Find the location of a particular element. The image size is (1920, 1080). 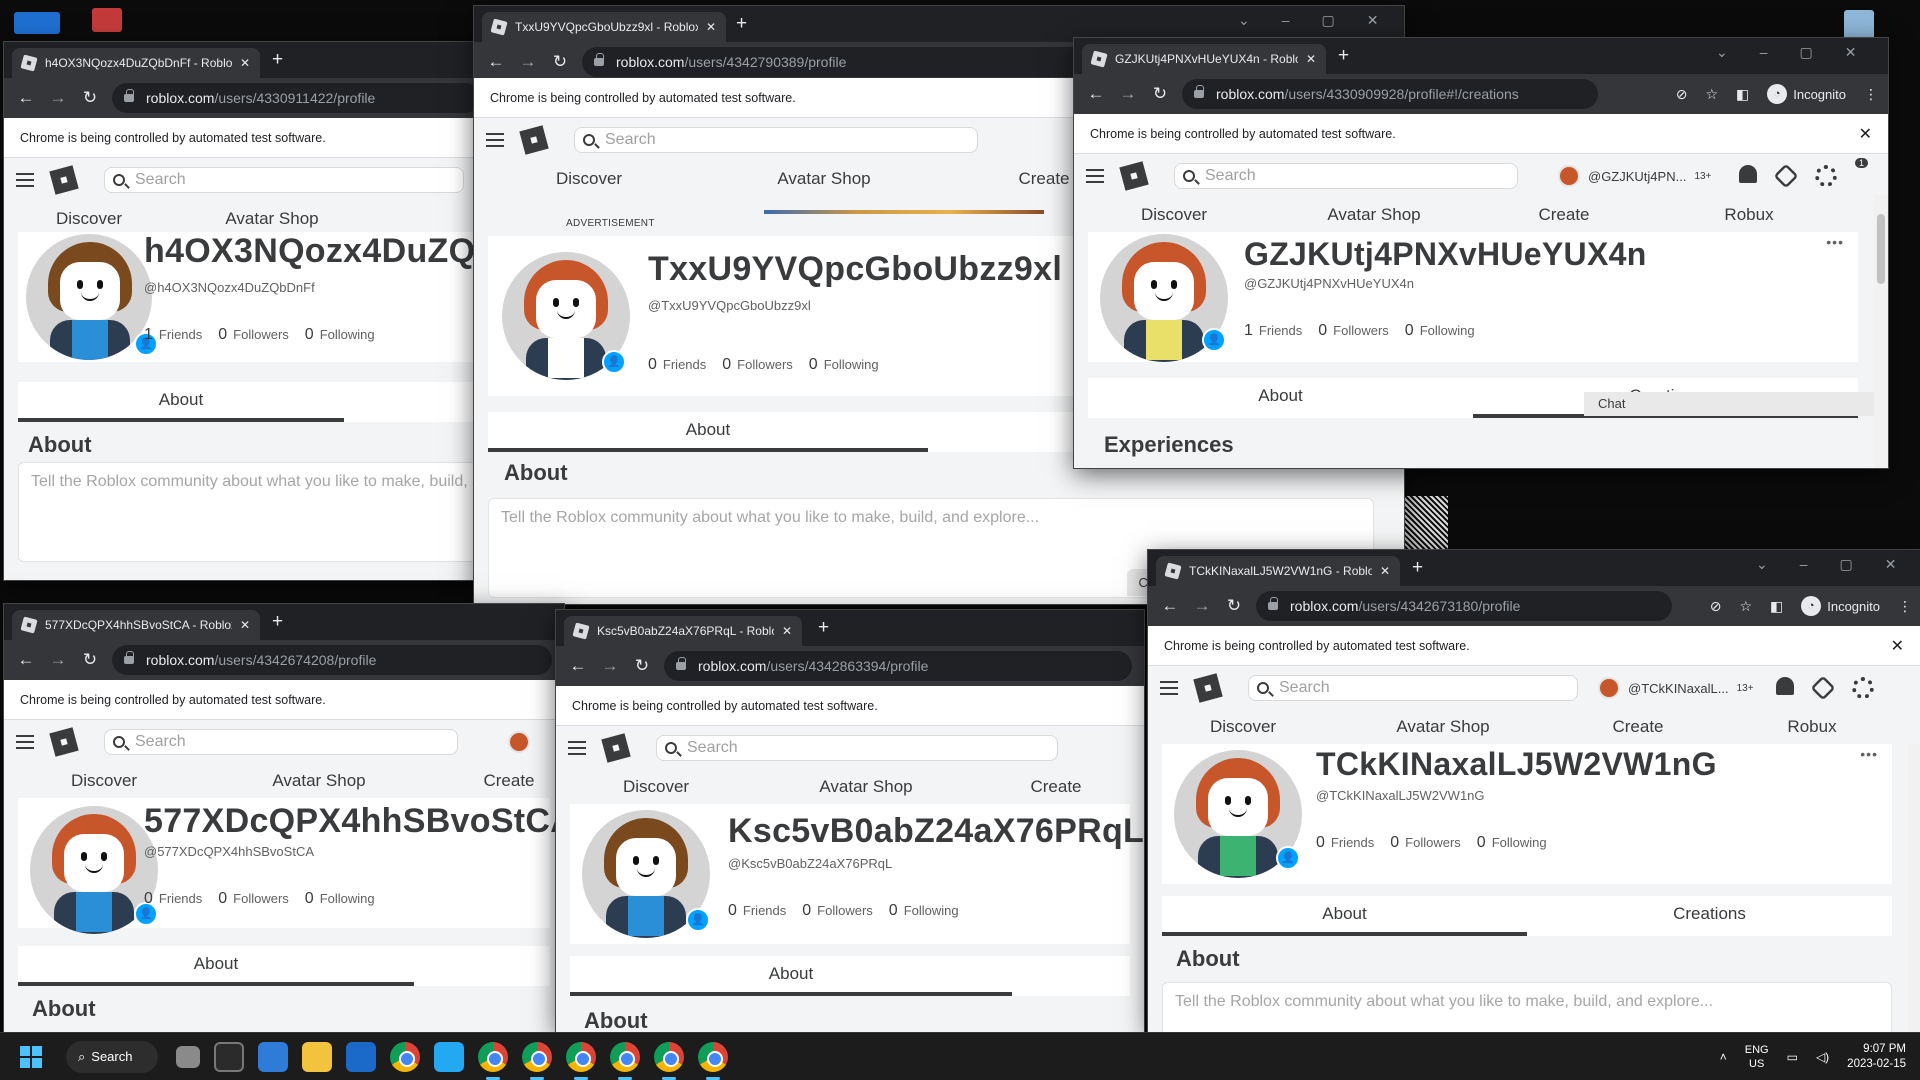

network-icon: ▭ is located at coordinates (1792, 1057).